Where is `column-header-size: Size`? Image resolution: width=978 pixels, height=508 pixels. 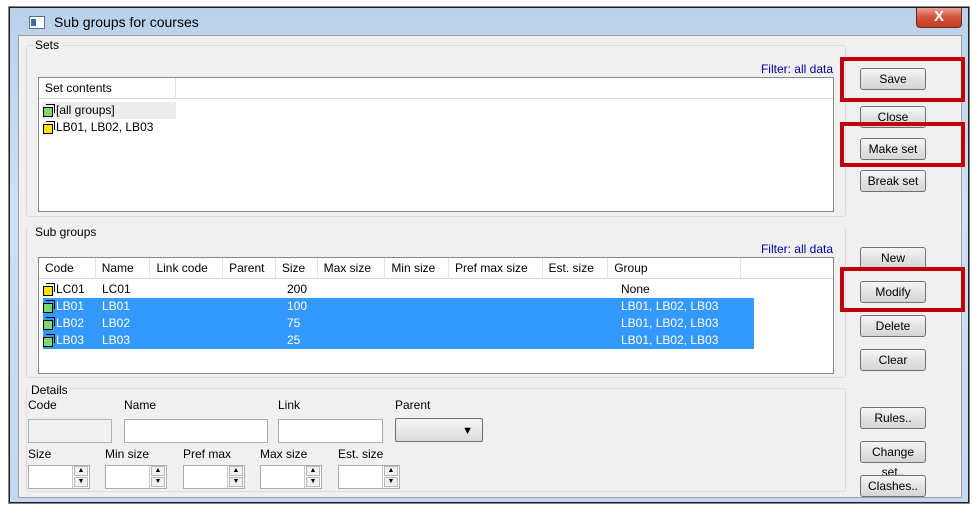
column-header-size: Size is located at coordinates (297, 268).